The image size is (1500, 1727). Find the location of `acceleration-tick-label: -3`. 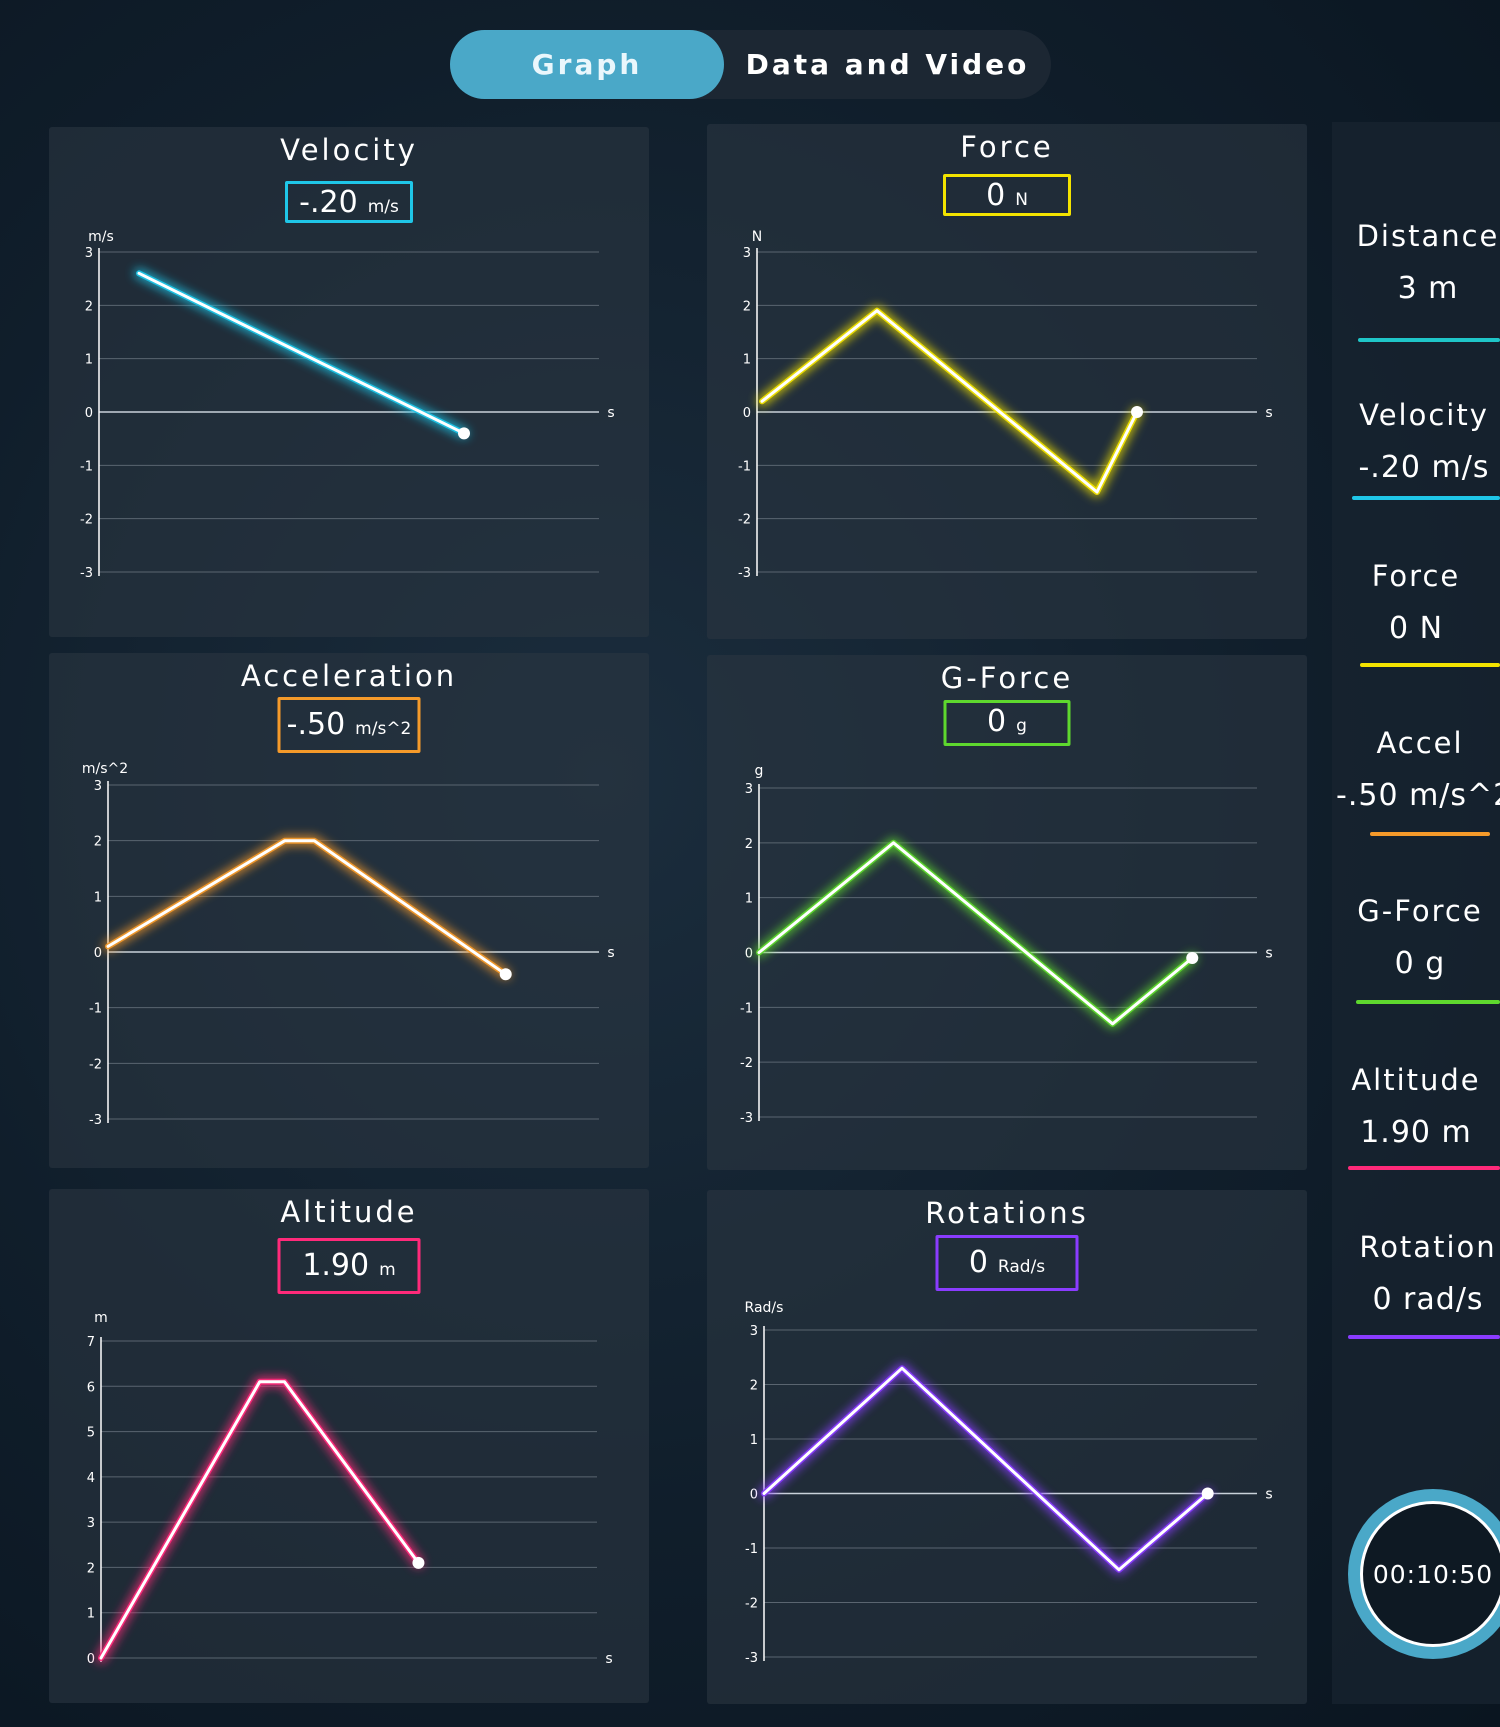

acceleration-tick-label: -3 is located at coordinates (95, 1120).